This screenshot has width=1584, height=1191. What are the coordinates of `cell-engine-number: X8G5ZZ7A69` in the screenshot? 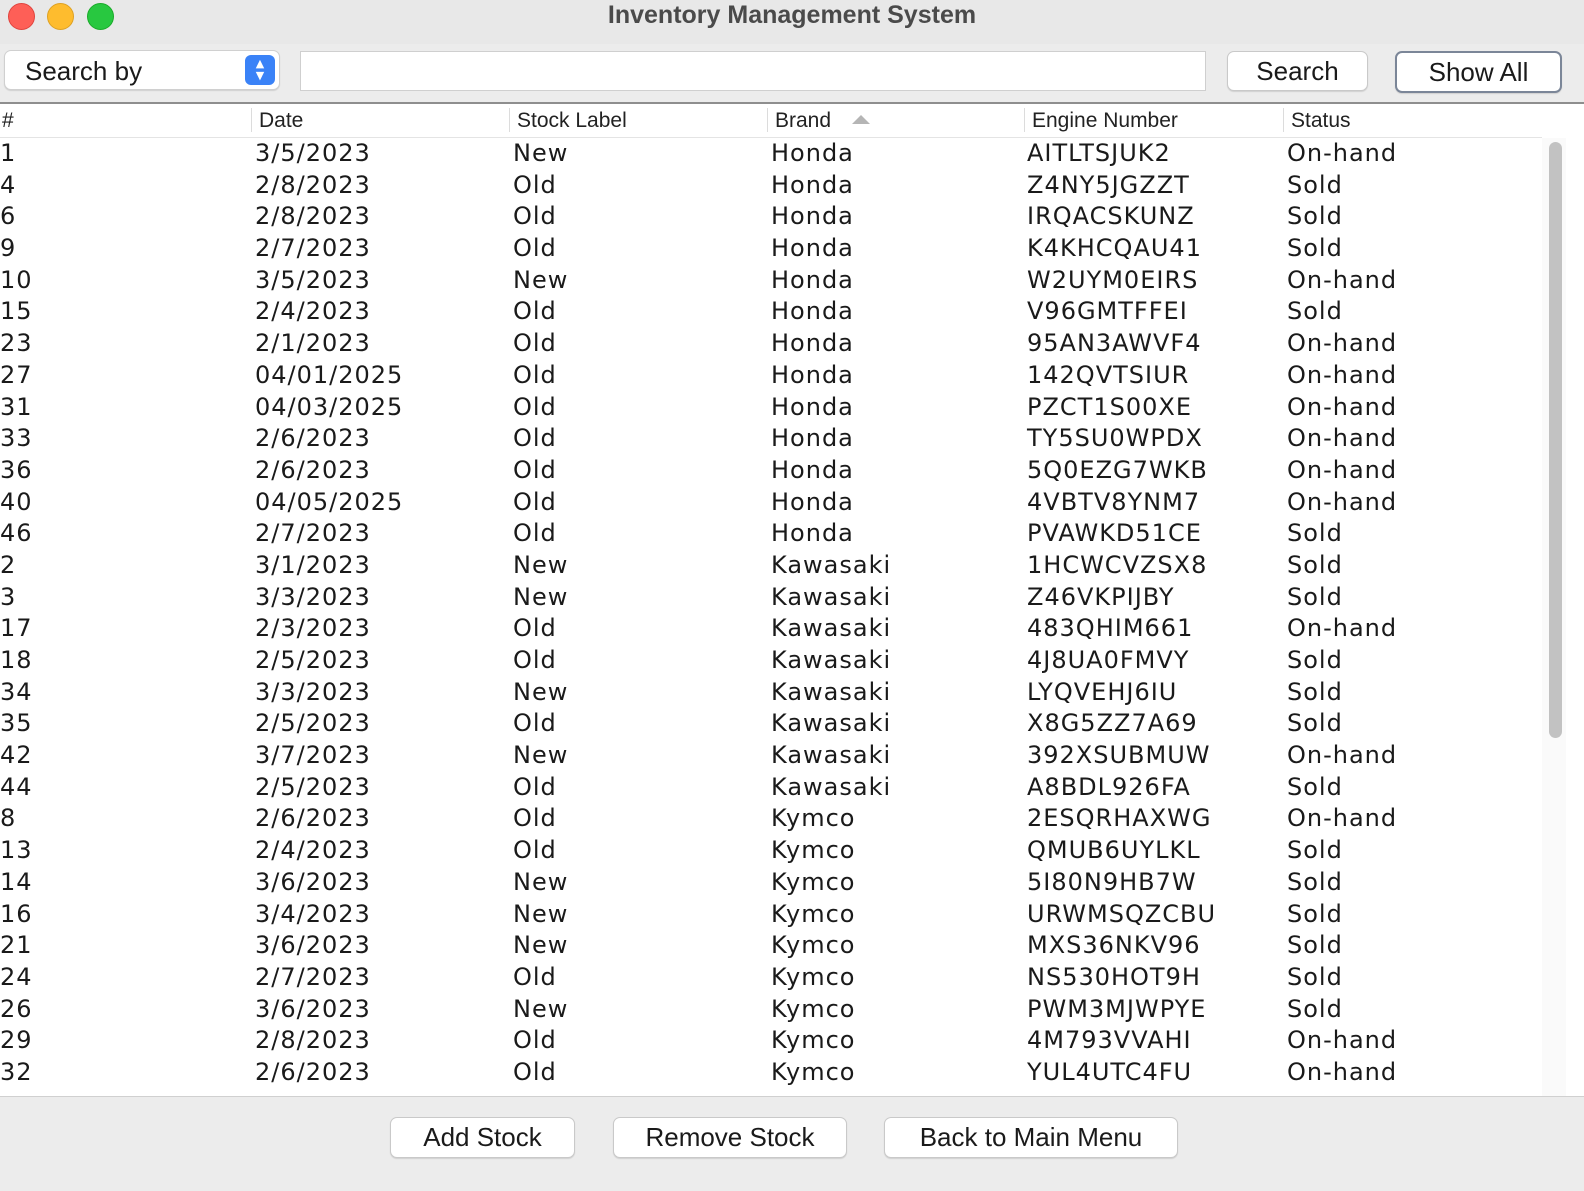 It's located at (1112, 723).